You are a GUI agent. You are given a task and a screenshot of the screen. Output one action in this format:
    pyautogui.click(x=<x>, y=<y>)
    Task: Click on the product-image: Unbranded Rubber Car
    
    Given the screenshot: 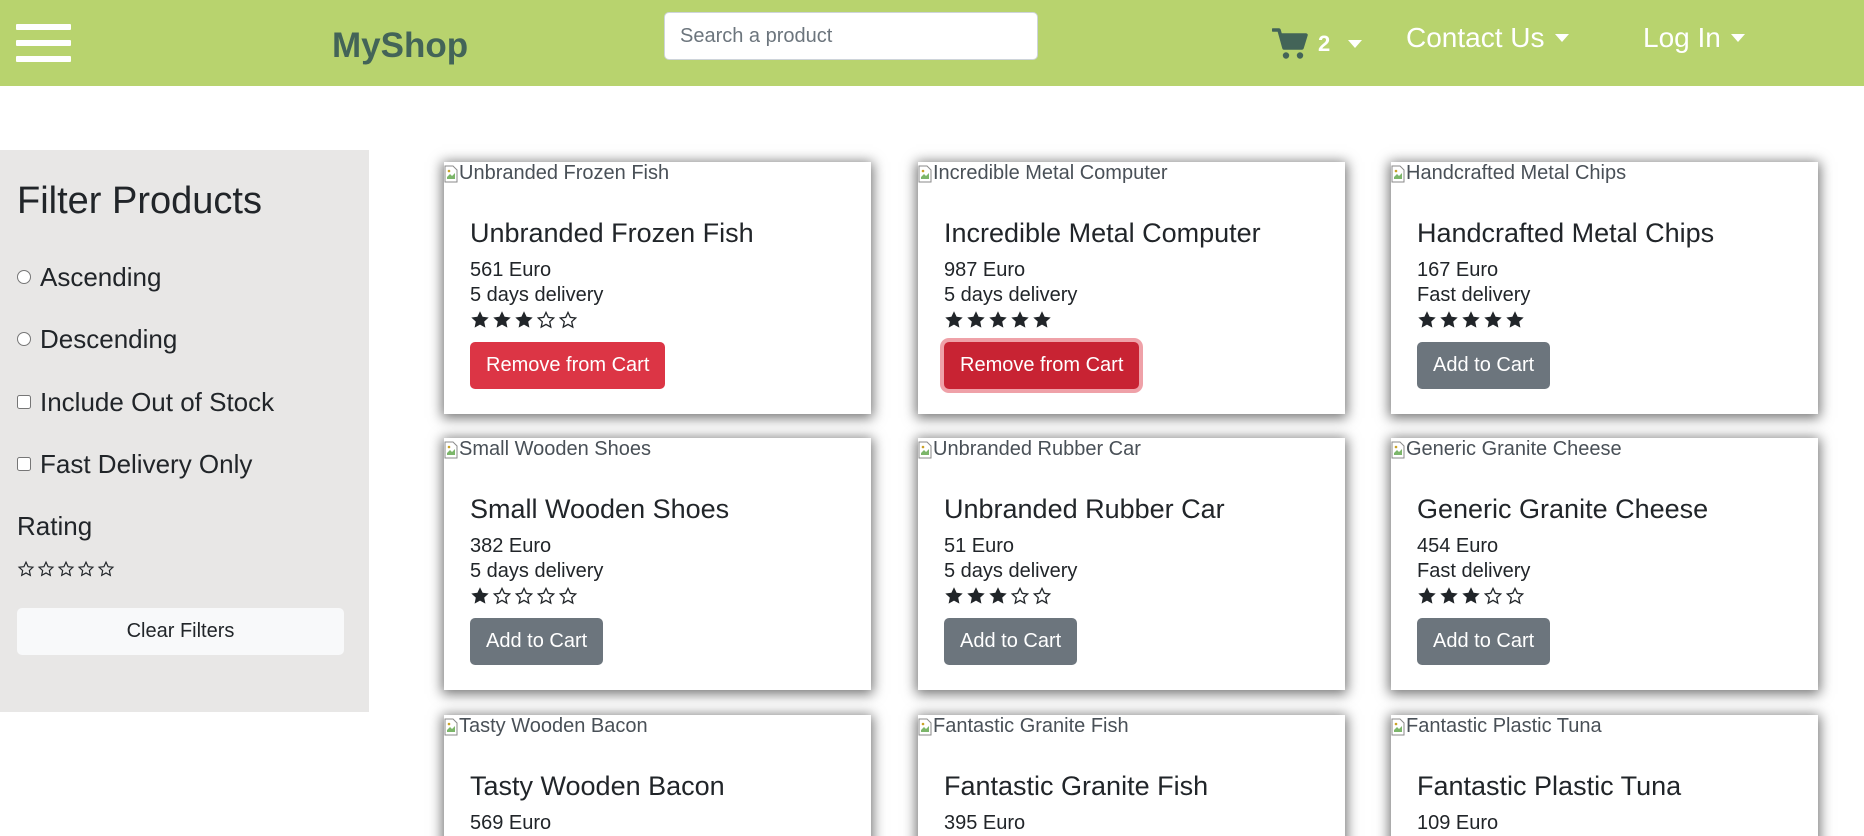 What is the action you would take?
    pyautogui.click(x=1029, y=449)
    